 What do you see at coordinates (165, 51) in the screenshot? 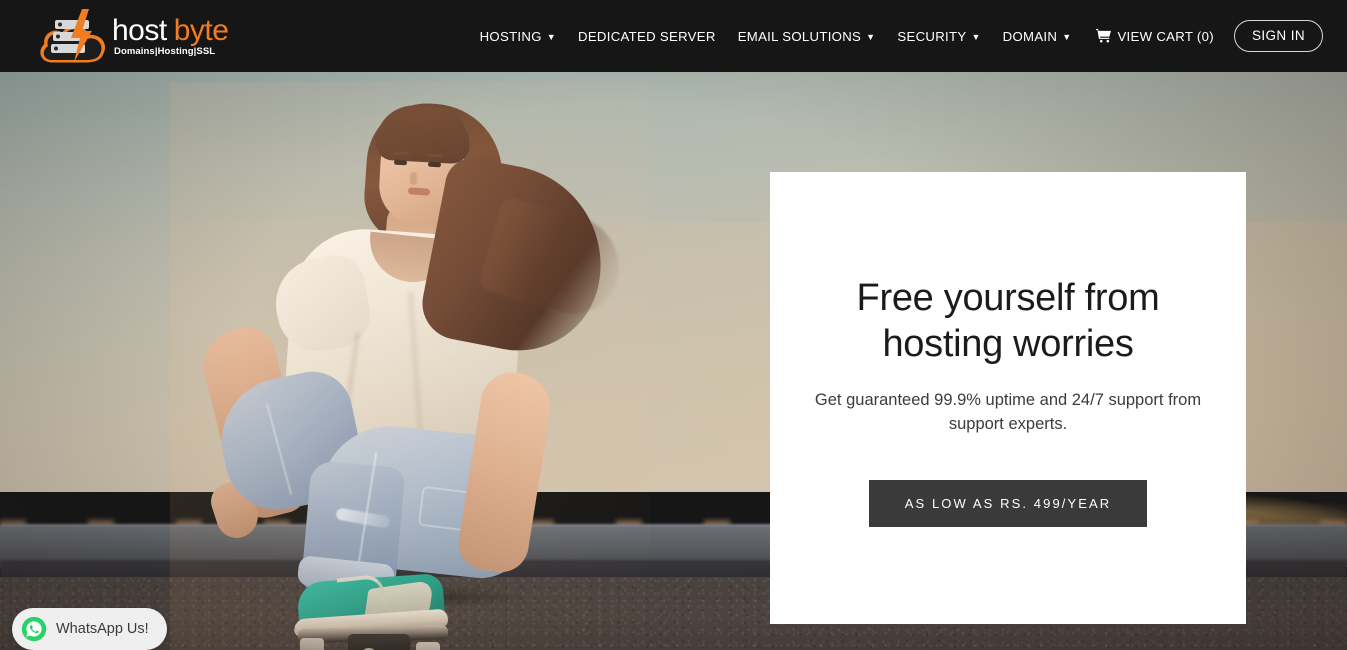
I see `logo-tagline: Domains|Hosting|SSL` at bounding box center [165, 51].